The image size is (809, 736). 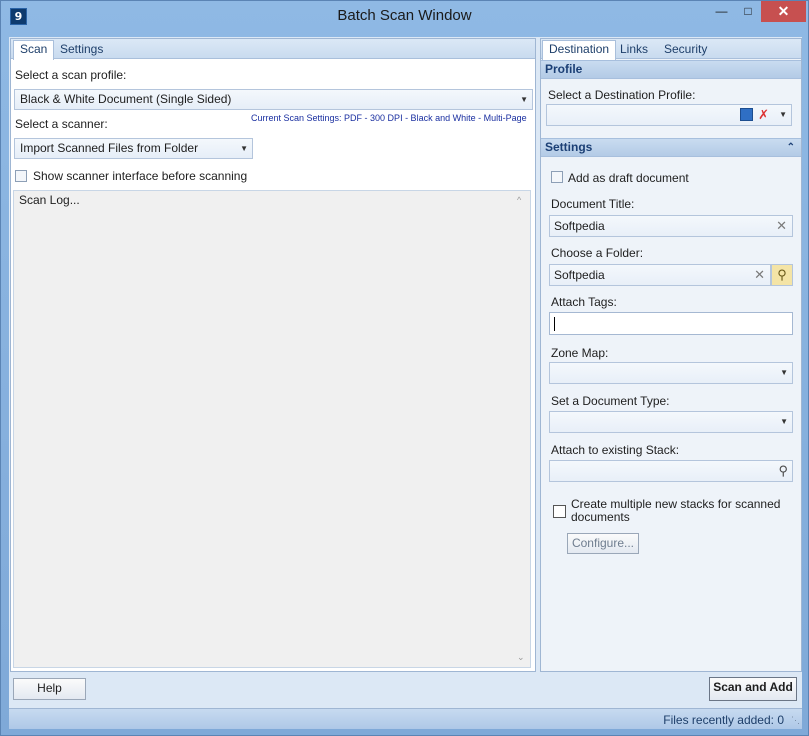 I want to click on help-button: Help, so click(x=49, y=689).